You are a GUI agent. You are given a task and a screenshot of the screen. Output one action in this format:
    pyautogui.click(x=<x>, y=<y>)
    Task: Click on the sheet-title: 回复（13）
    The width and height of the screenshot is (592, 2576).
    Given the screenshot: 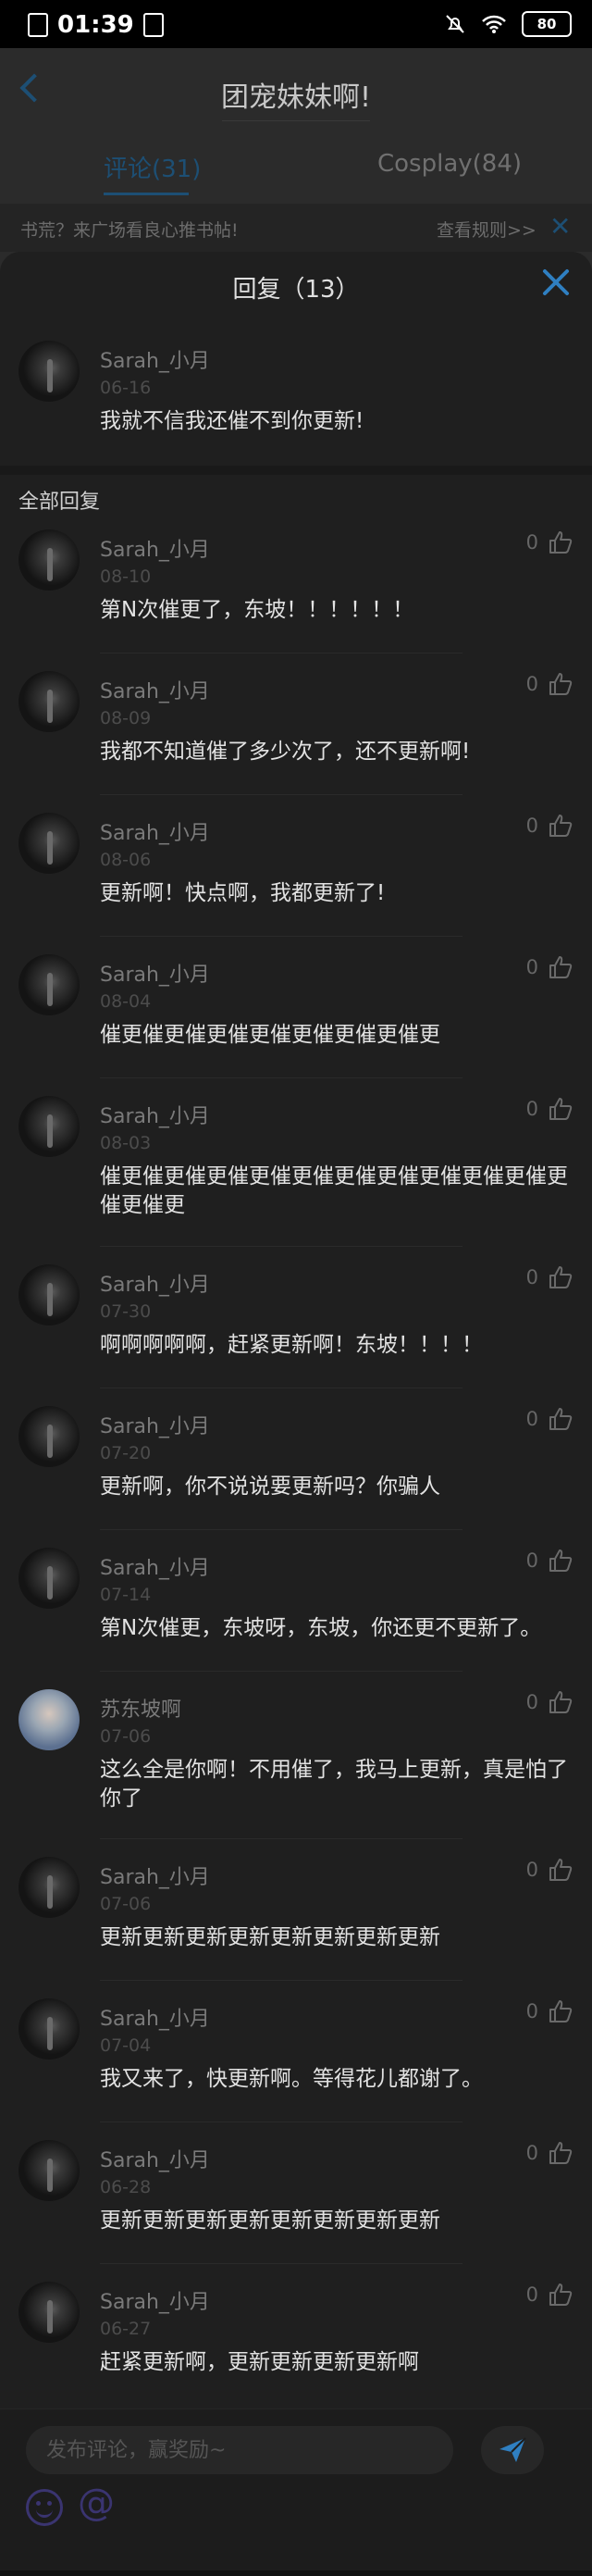 What is the action you would take?
    pyautogui.click(x=296, y=290)
    